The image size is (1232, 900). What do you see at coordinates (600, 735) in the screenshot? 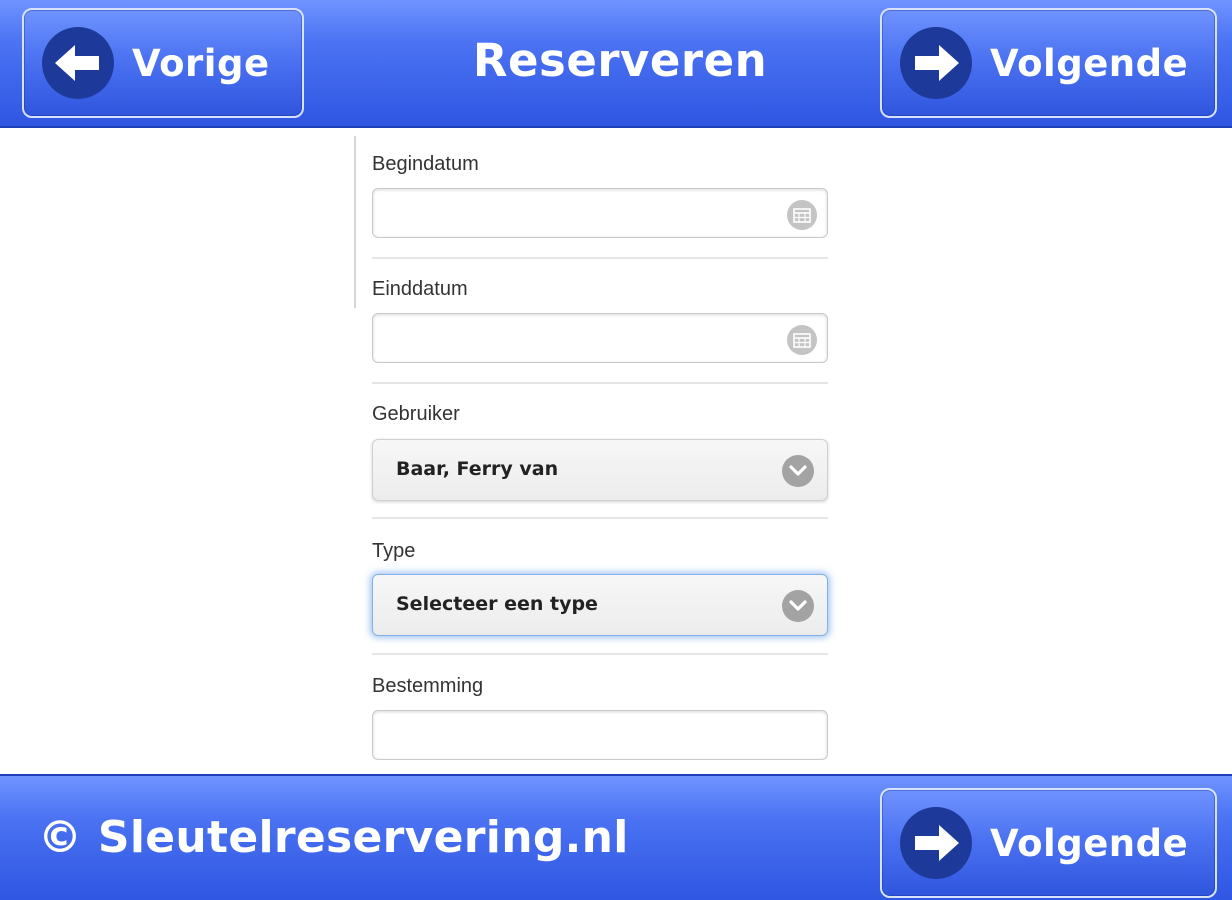
I see `destination-input` at bounding box center [600, 735].